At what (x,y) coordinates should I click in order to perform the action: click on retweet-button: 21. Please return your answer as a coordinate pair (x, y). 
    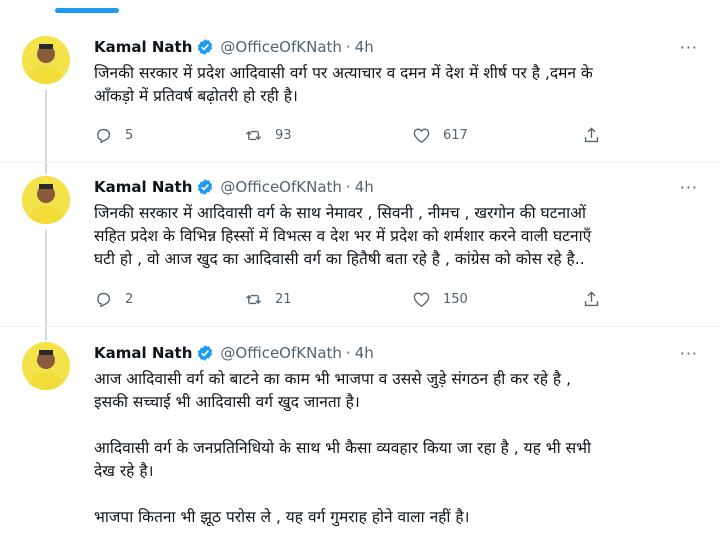
    Looking at the image, I should click on (268, 299).